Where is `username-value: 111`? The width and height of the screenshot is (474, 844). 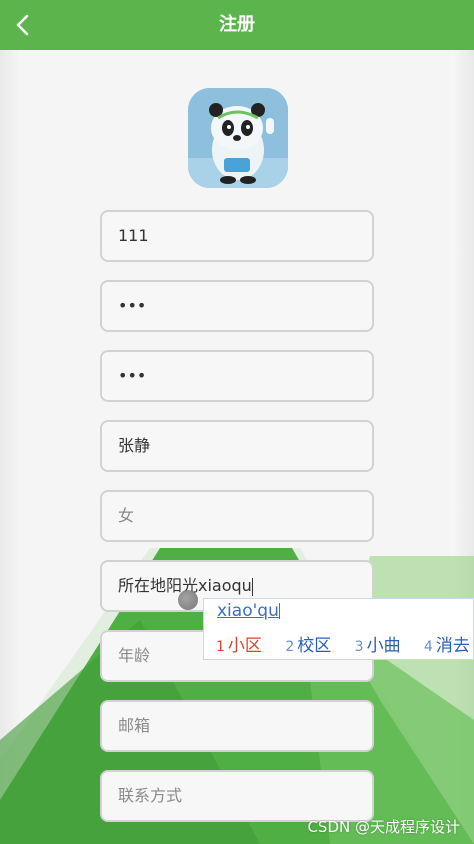
username-value: 111 is located at coordinates (133, 235).